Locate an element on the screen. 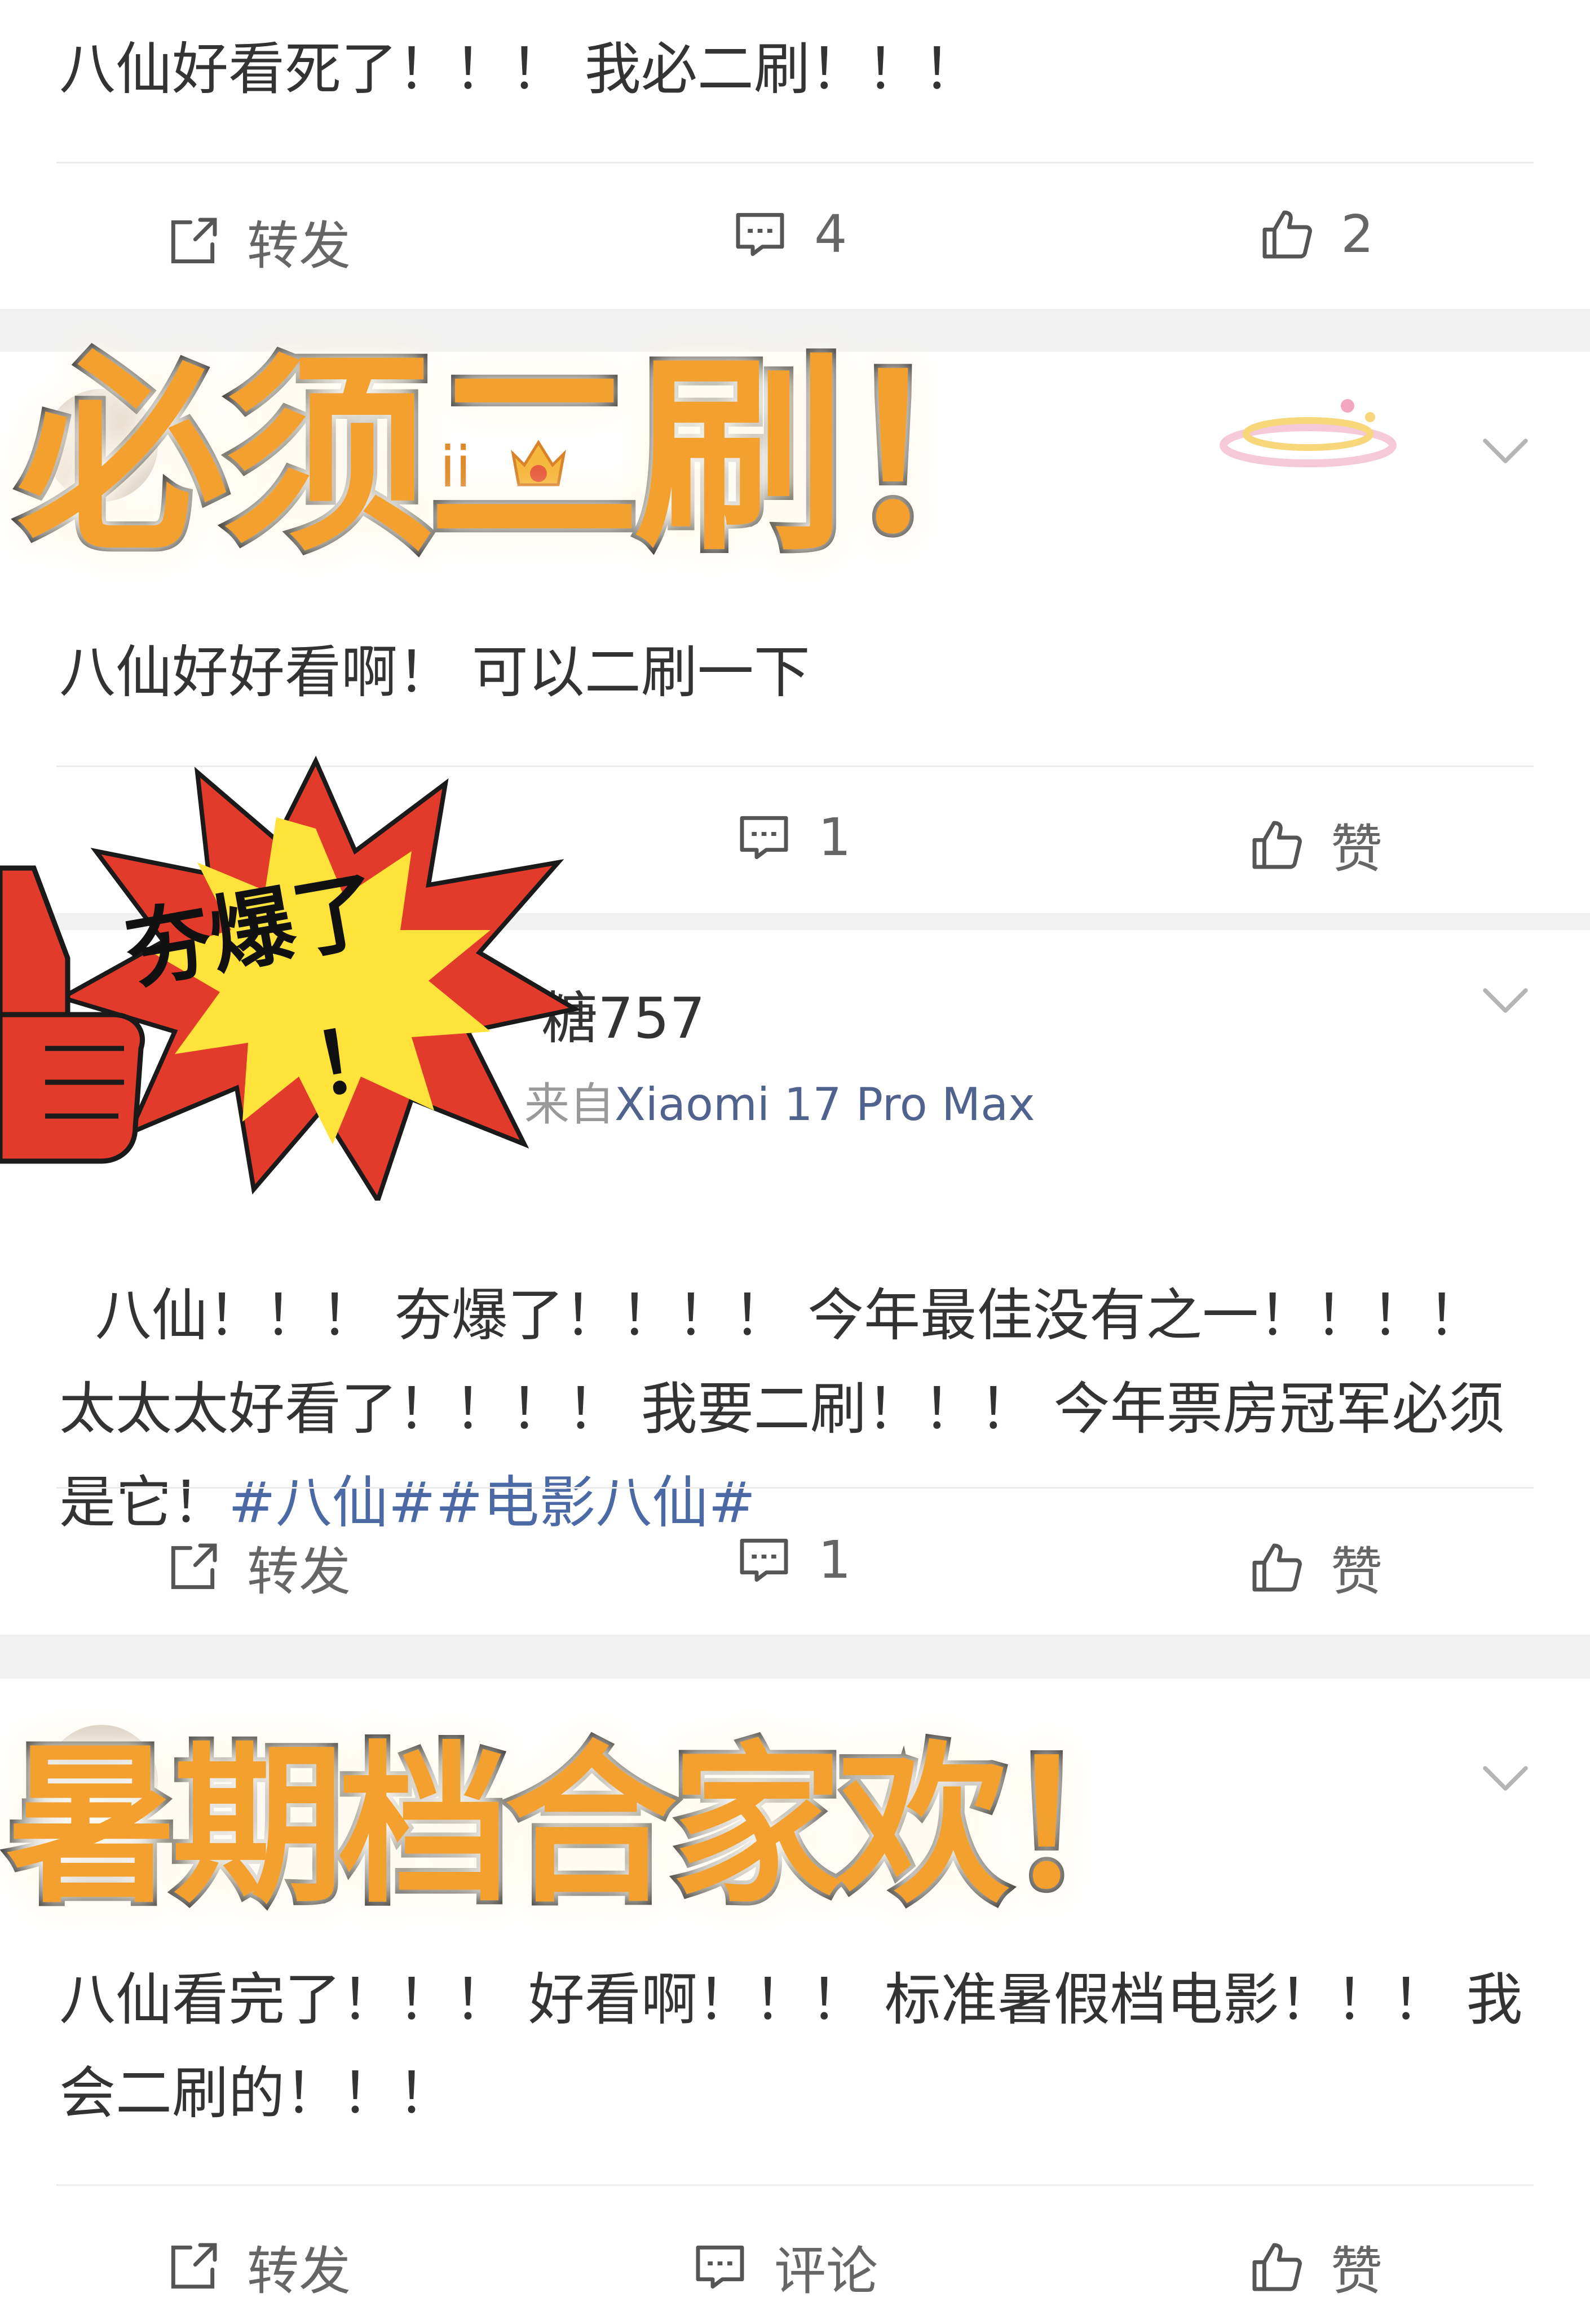 The width and height of the screenshot is (1590, 2324). feed-separator is located at coordinates (795, 1657).